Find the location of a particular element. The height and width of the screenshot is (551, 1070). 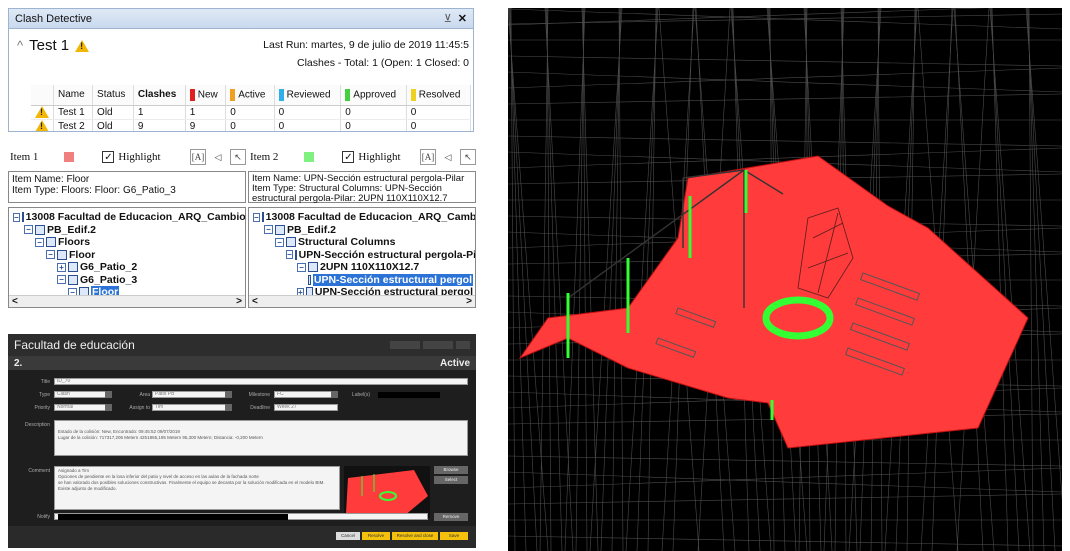

browse-button: Browse is located at coordinates (451, 470).